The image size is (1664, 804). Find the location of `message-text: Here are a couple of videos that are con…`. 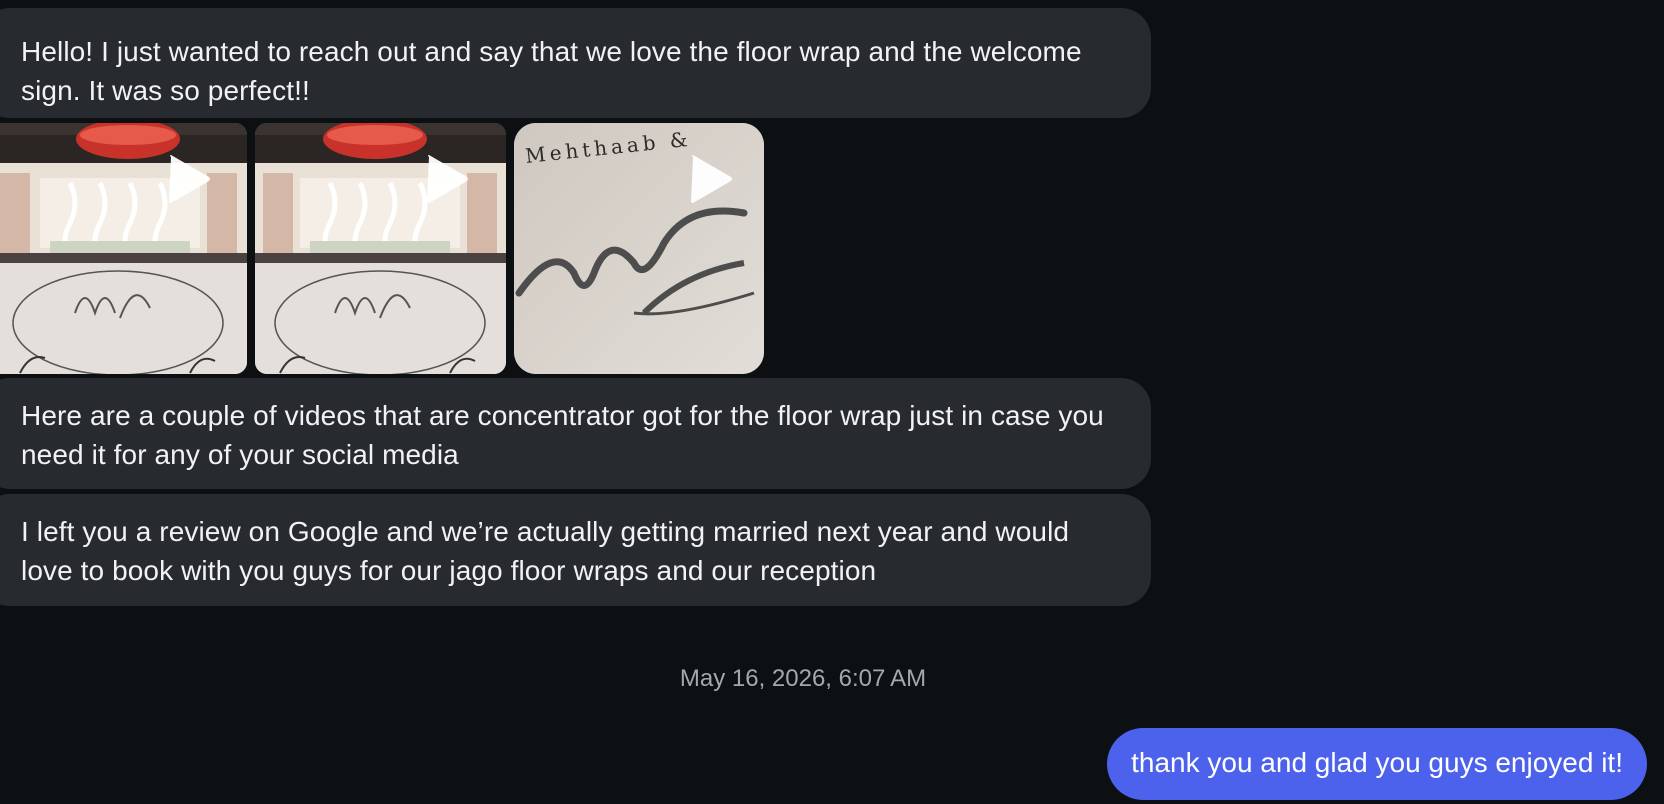

message-text: Here are a couple of videos that are con… is located at coordinates (562, 435).